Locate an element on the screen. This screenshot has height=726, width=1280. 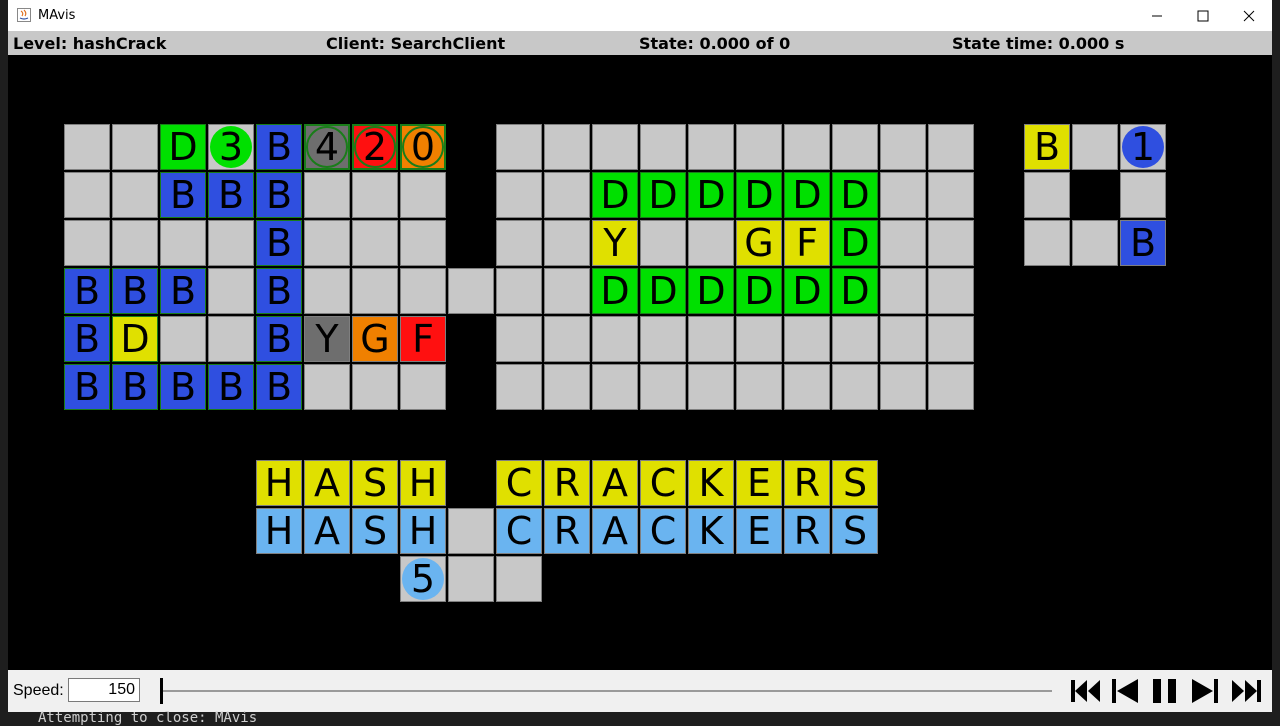
state-slider is located at coordinates (606, 691).